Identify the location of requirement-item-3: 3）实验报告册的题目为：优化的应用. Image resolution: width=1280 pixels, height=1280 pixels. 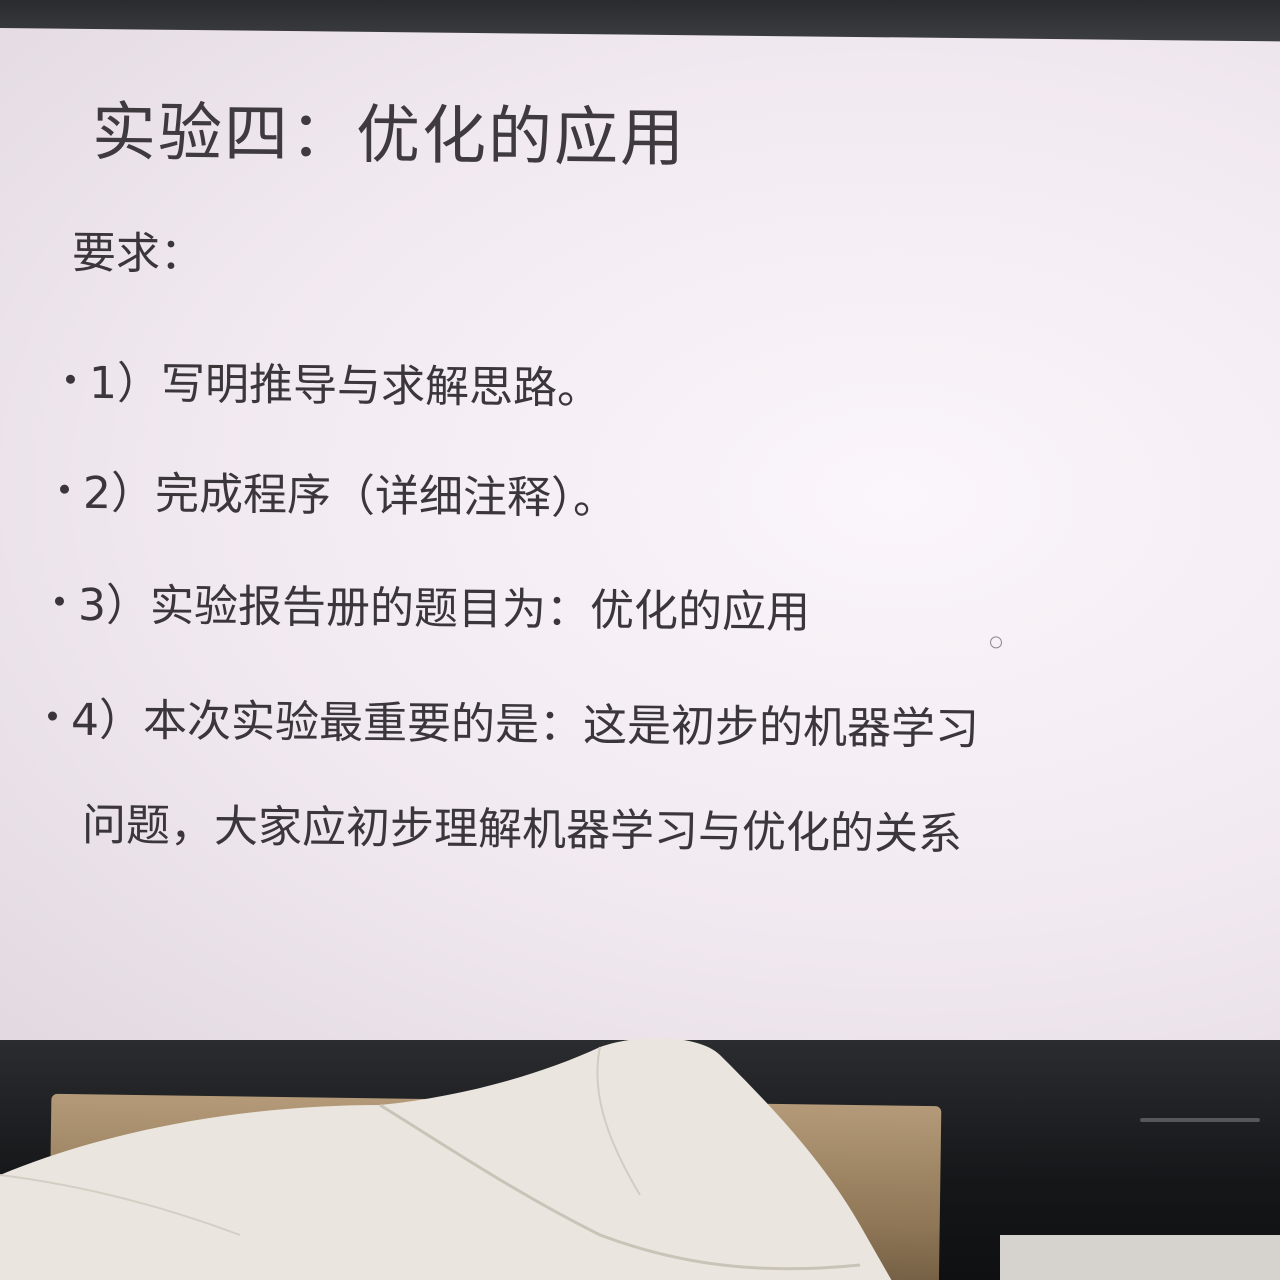
(432, 605).